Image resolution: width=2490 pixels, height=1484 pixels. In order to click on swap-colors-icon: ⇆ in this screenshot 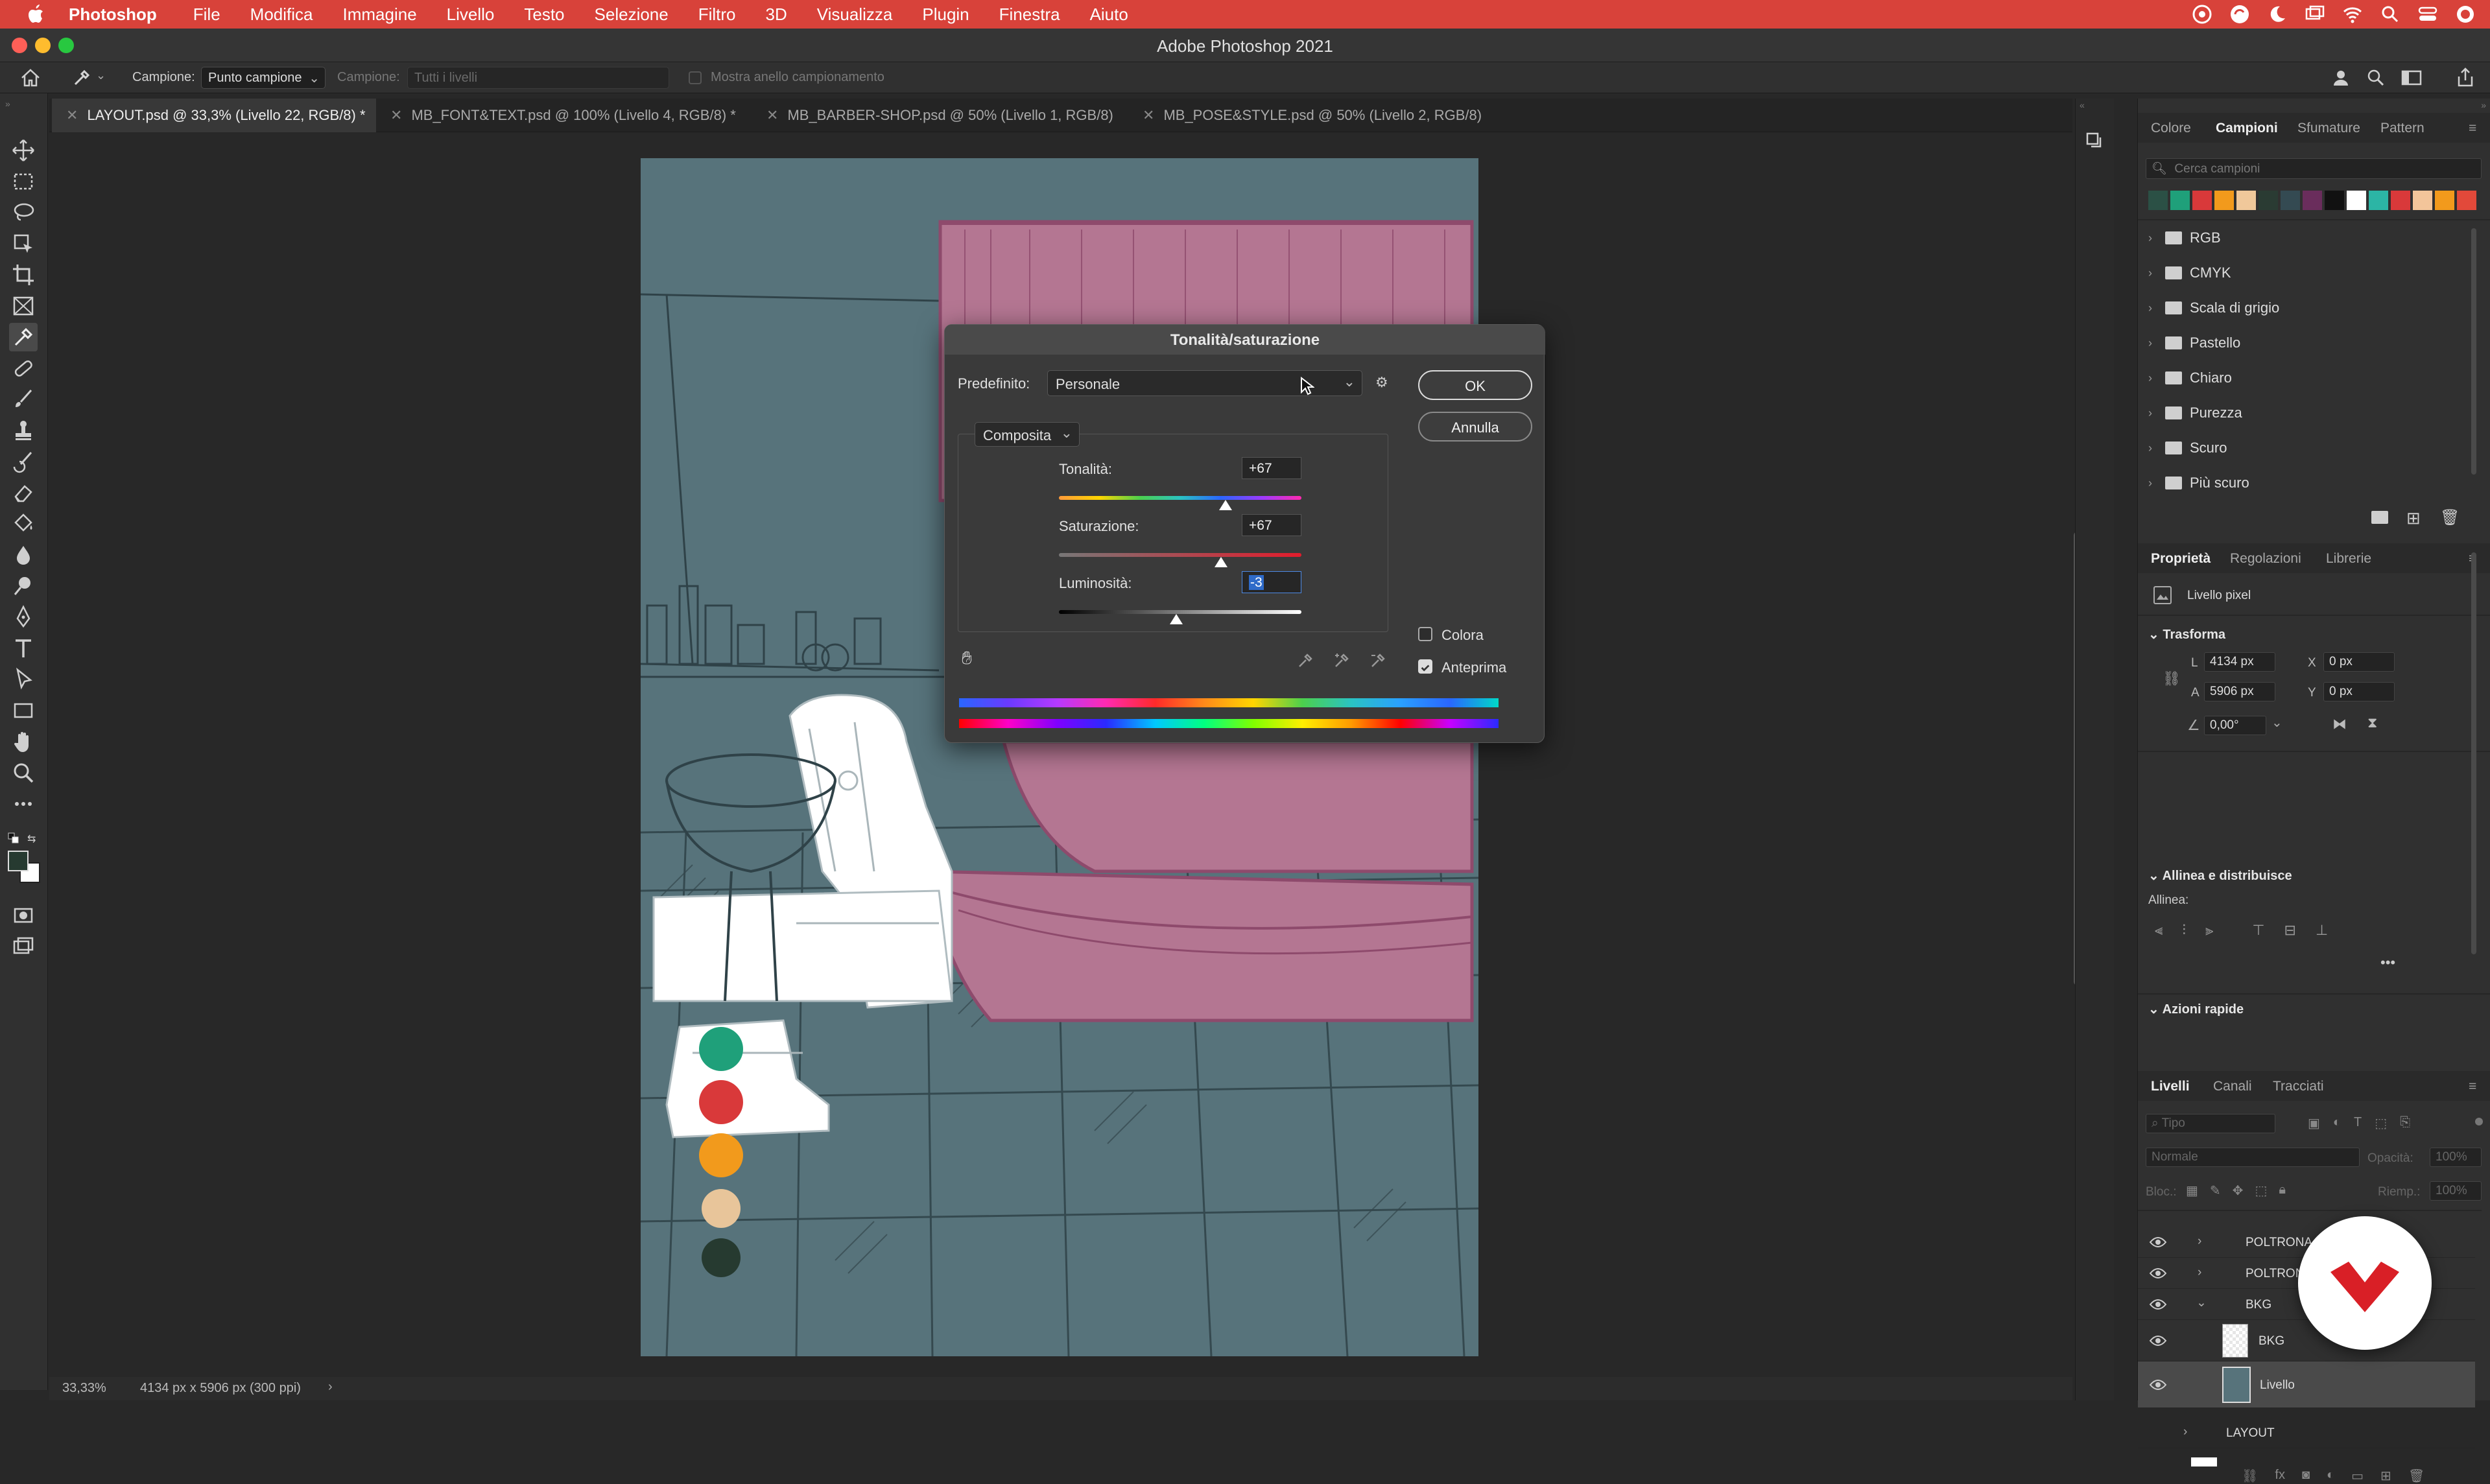, I will do `click(31, 838)`.